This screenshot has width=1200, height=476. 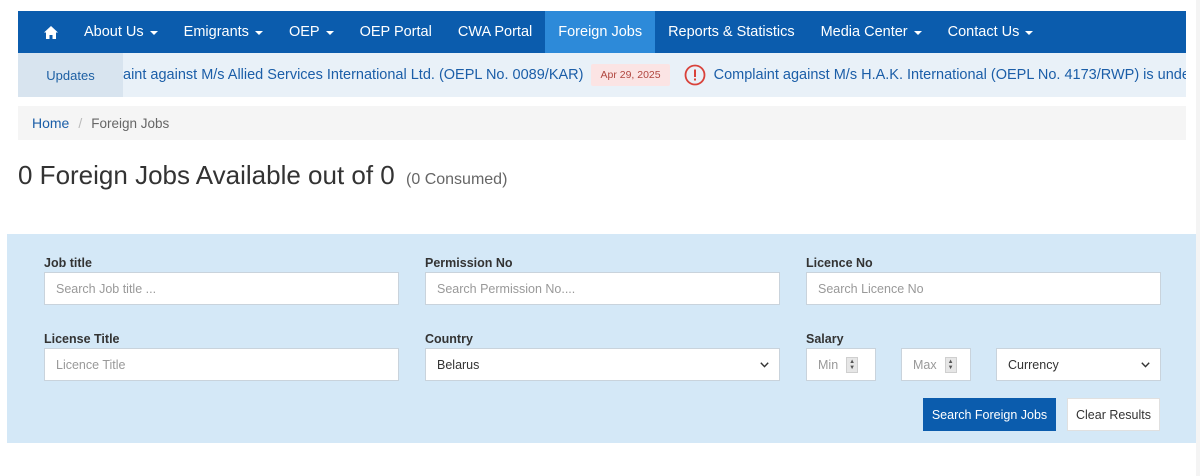 I want to click on country-selected-value: Belarus, so click(x=458, y=364).